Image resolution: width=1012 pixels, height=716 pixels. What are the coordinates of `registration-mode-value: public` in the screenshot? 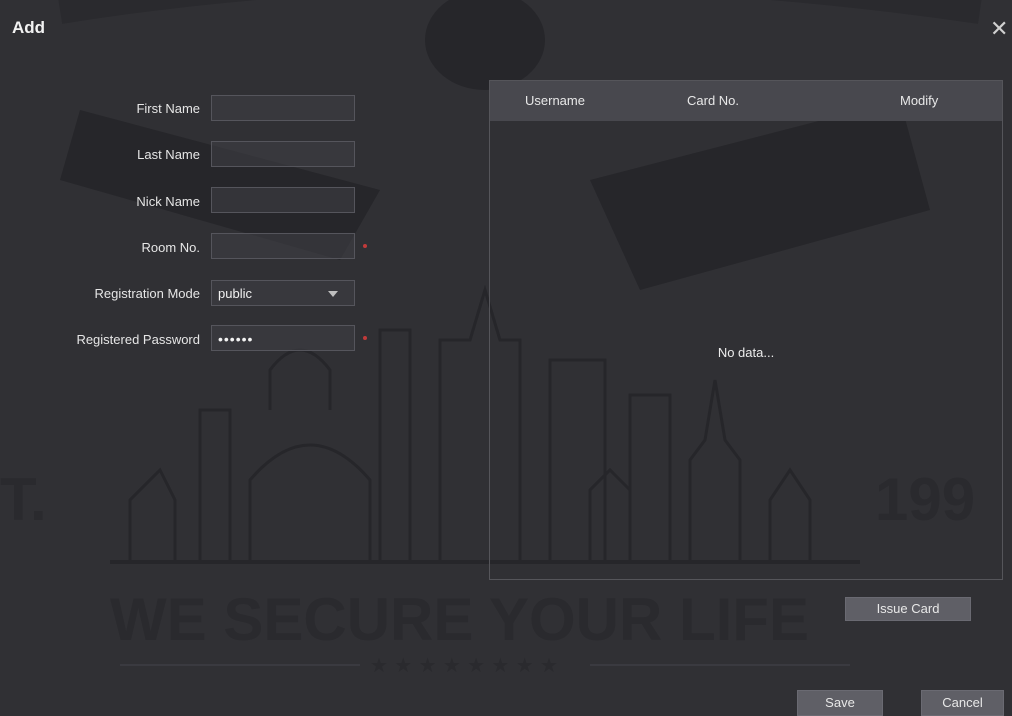 It's located at (235, 293).